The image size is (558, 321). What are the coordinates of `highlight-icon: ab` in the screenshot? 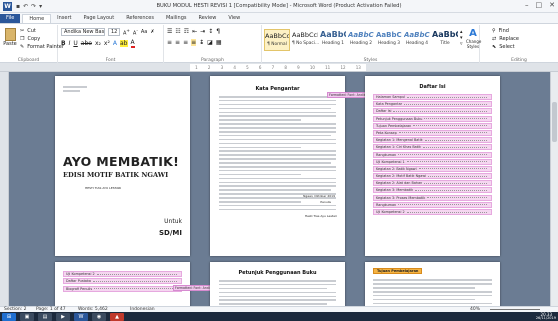 It's located at (124, 43).